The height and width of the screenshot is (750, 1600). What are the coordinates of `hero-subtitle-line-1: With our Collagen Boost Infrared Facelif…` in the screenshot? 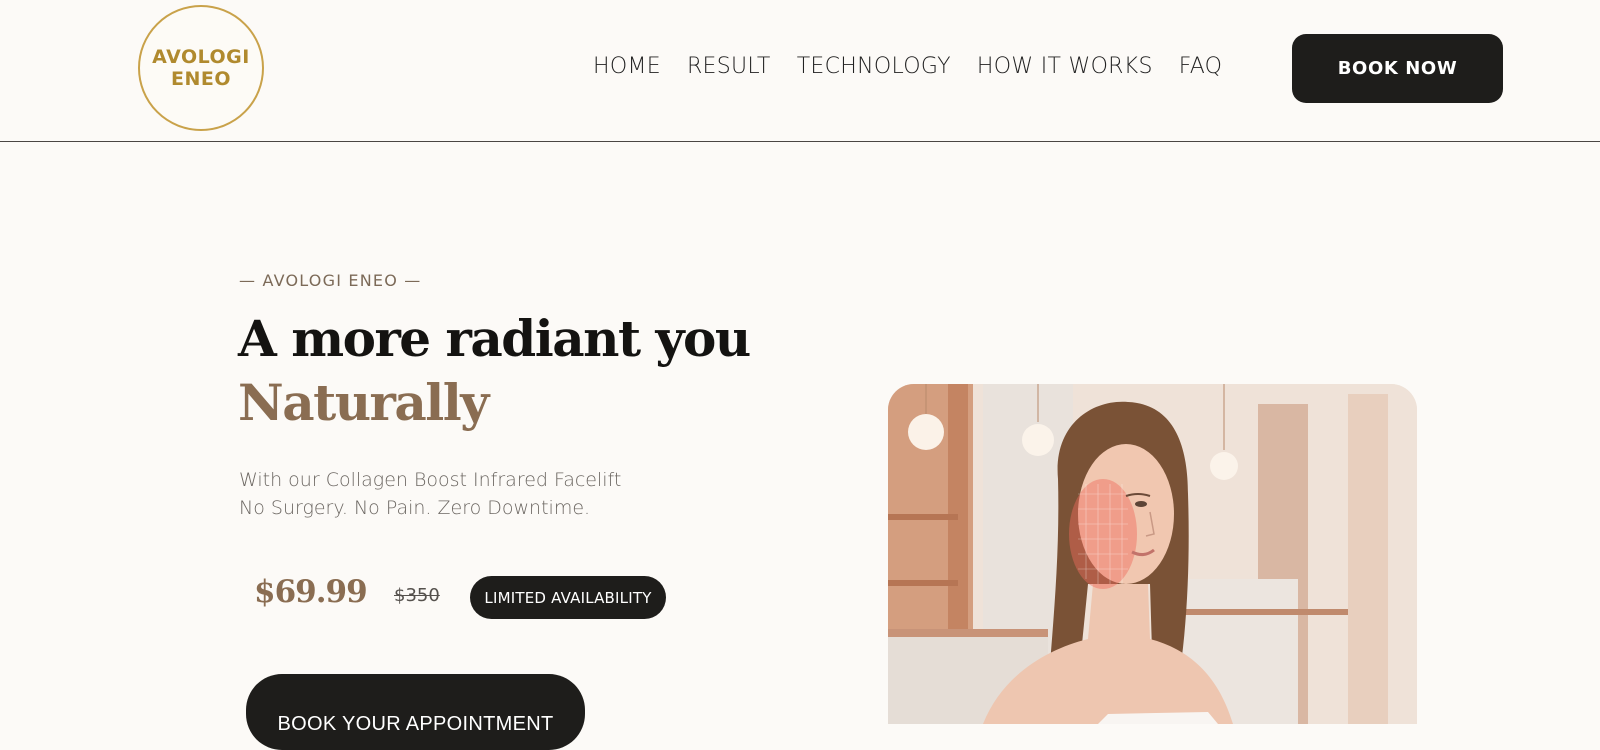 It's located at (430, 480).